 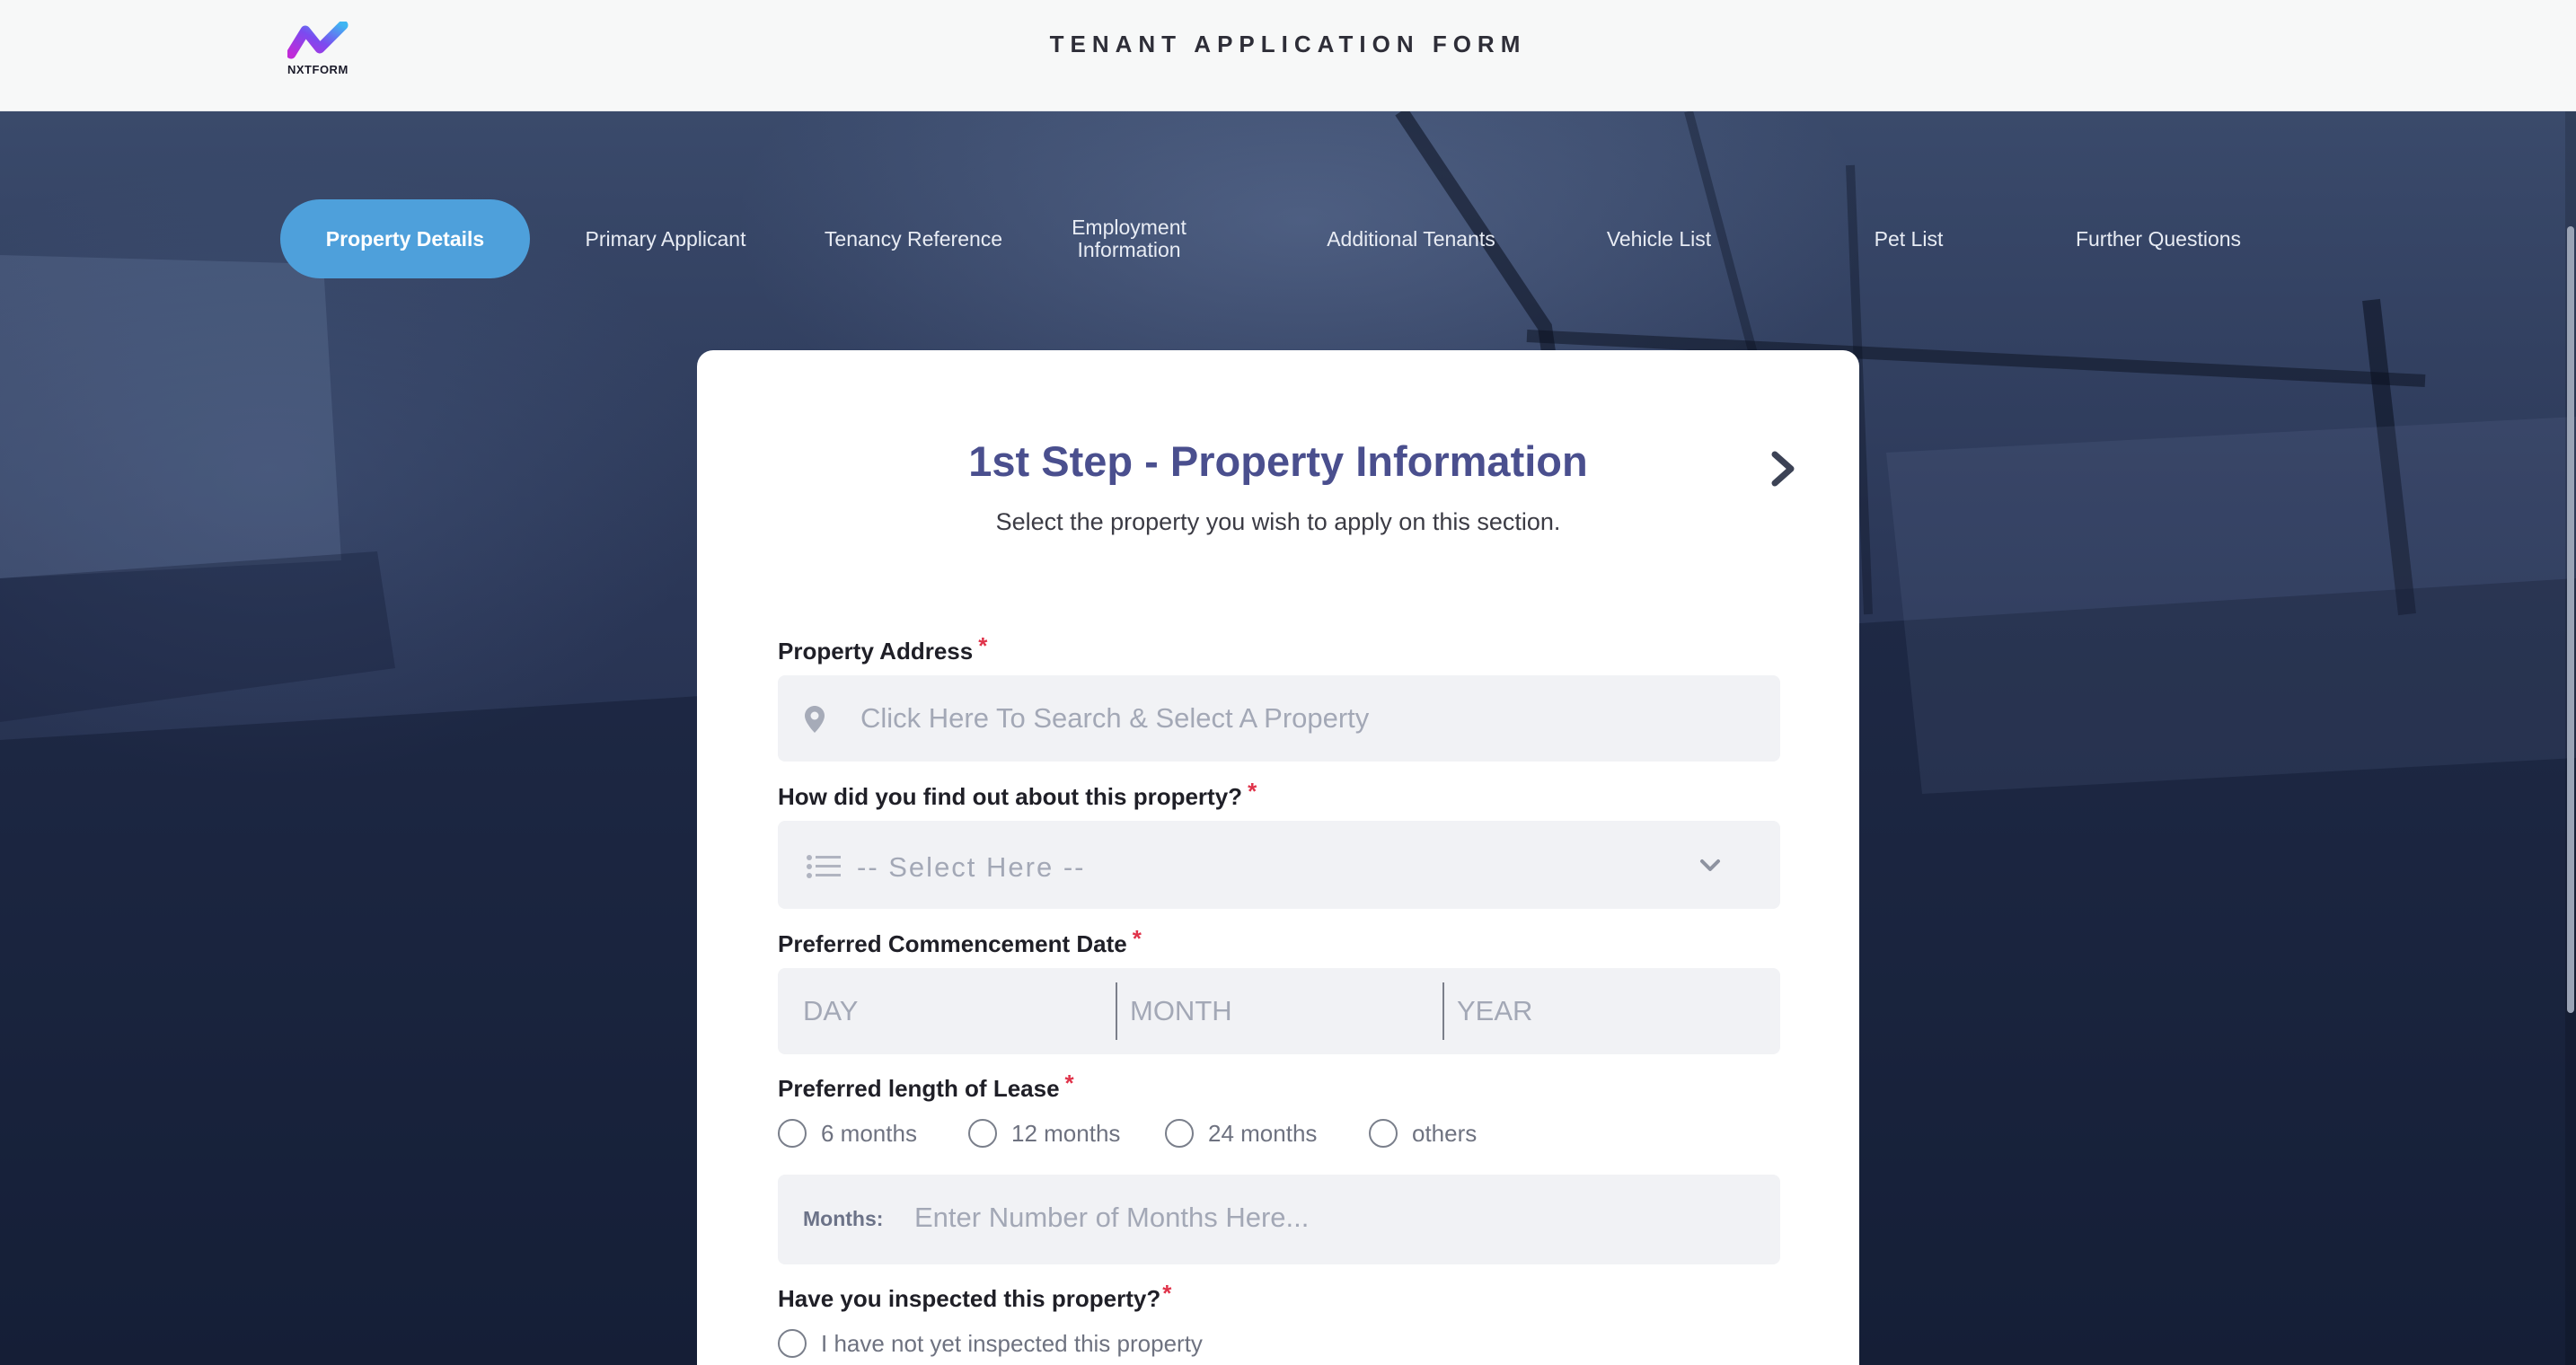 I want to click on radio-label: 6 months, so click(x=869, y=1133).